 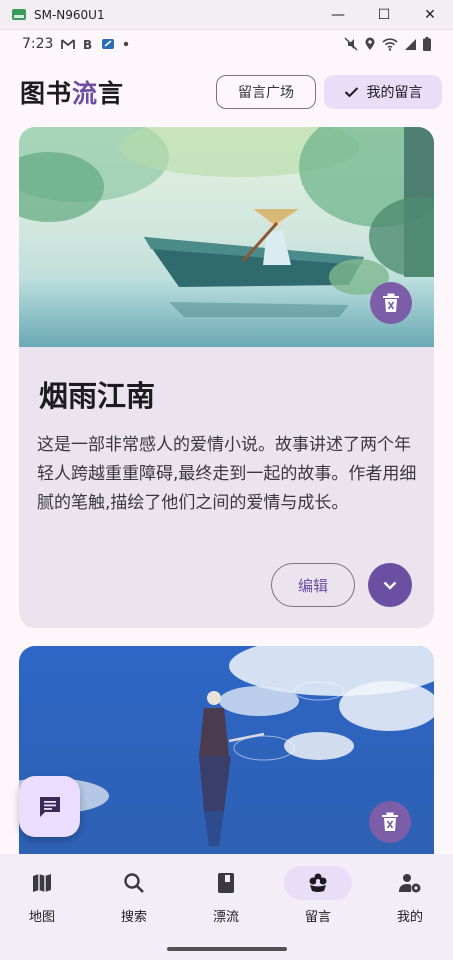 I want to click on my-messages-button: 我的留言, so click(x=383, y=92).